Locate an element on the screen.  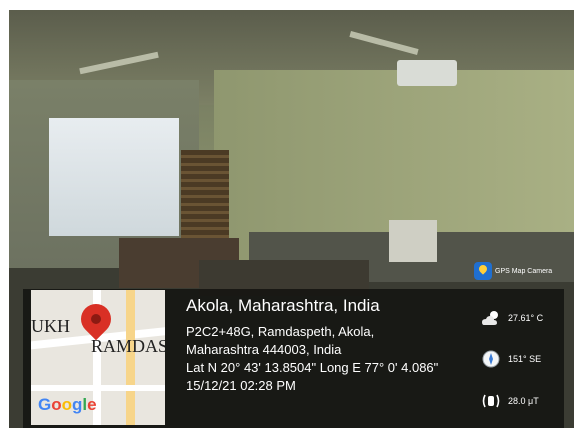
temperature-metric: 27.61° C is located at coordinates (511, 318).